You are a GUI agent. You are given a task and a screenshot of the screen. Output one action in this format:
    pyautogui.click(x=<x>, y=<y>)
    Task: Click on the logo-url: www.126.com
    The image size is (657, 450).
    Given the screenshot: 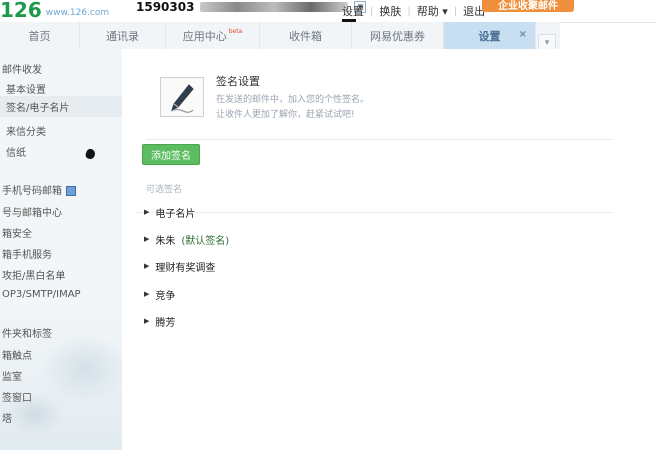 What is the action you would take?
    pyautogui.click(x=77, y=13)
    